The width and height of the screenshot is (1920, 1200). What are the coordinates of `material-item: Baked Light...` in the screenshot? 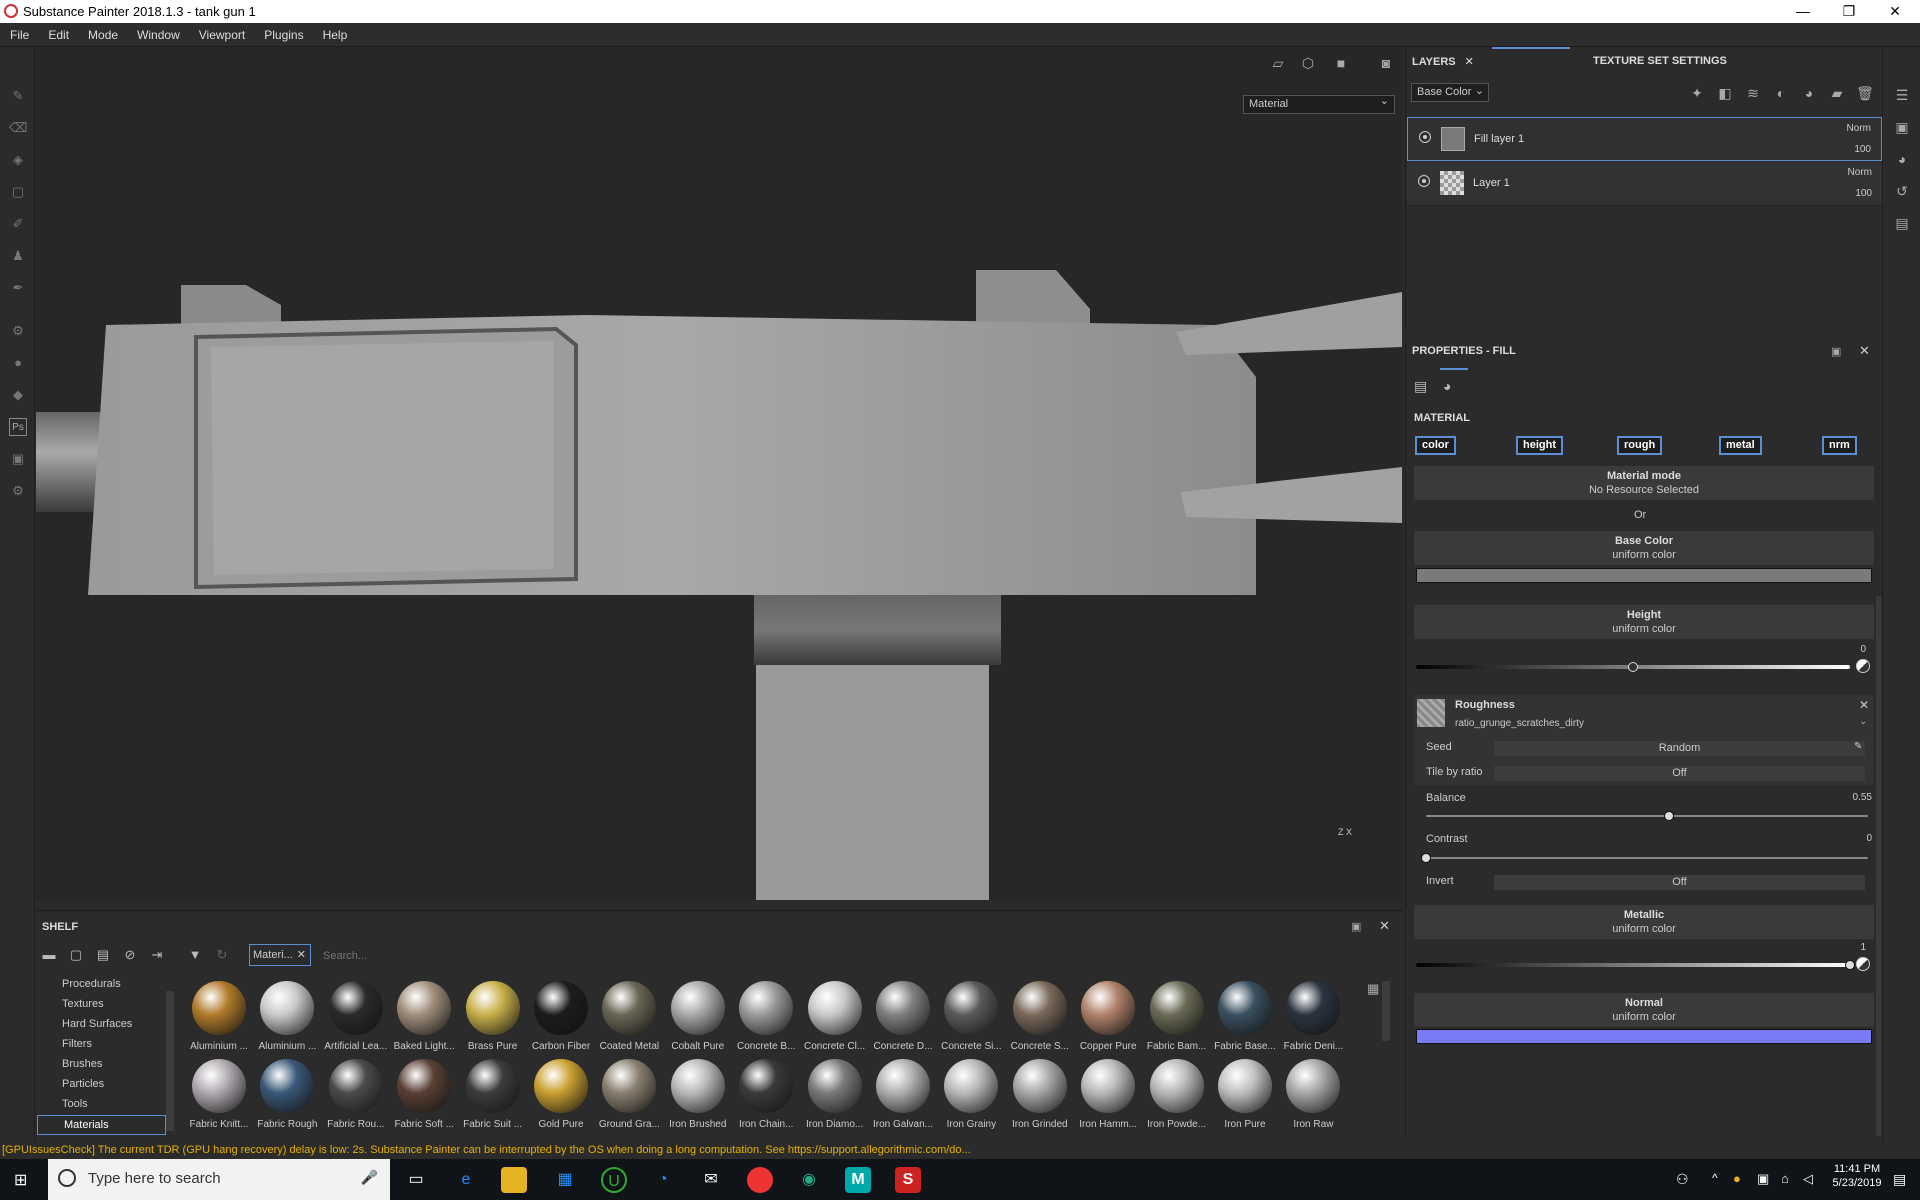 It's located at (424, 1021).